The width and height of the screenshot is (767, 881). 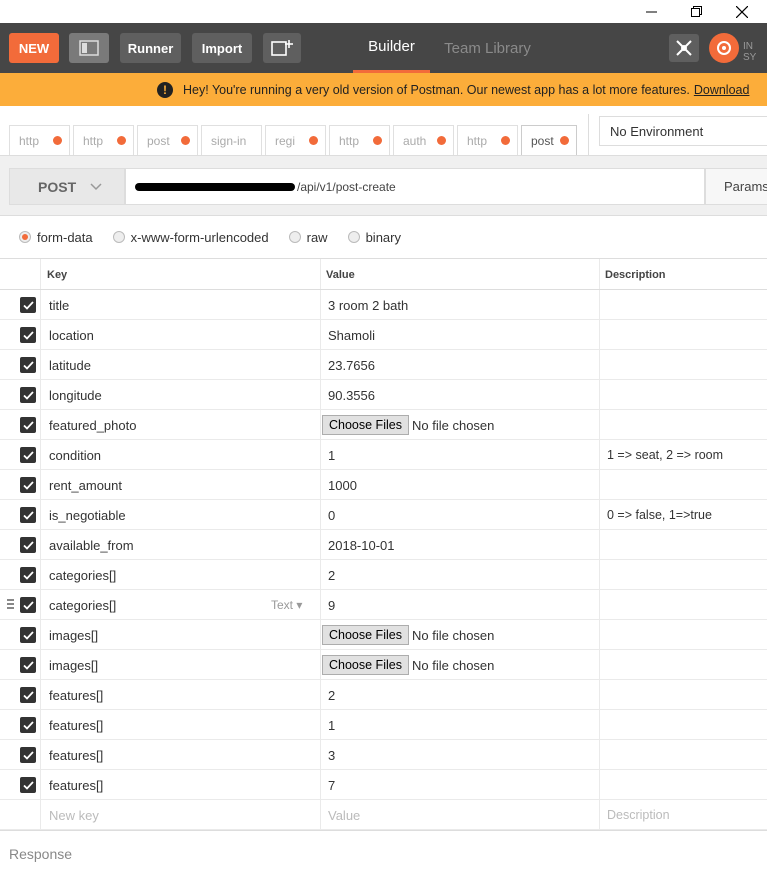 I want to click on request-tab: auth, so click(x=423, y=140).